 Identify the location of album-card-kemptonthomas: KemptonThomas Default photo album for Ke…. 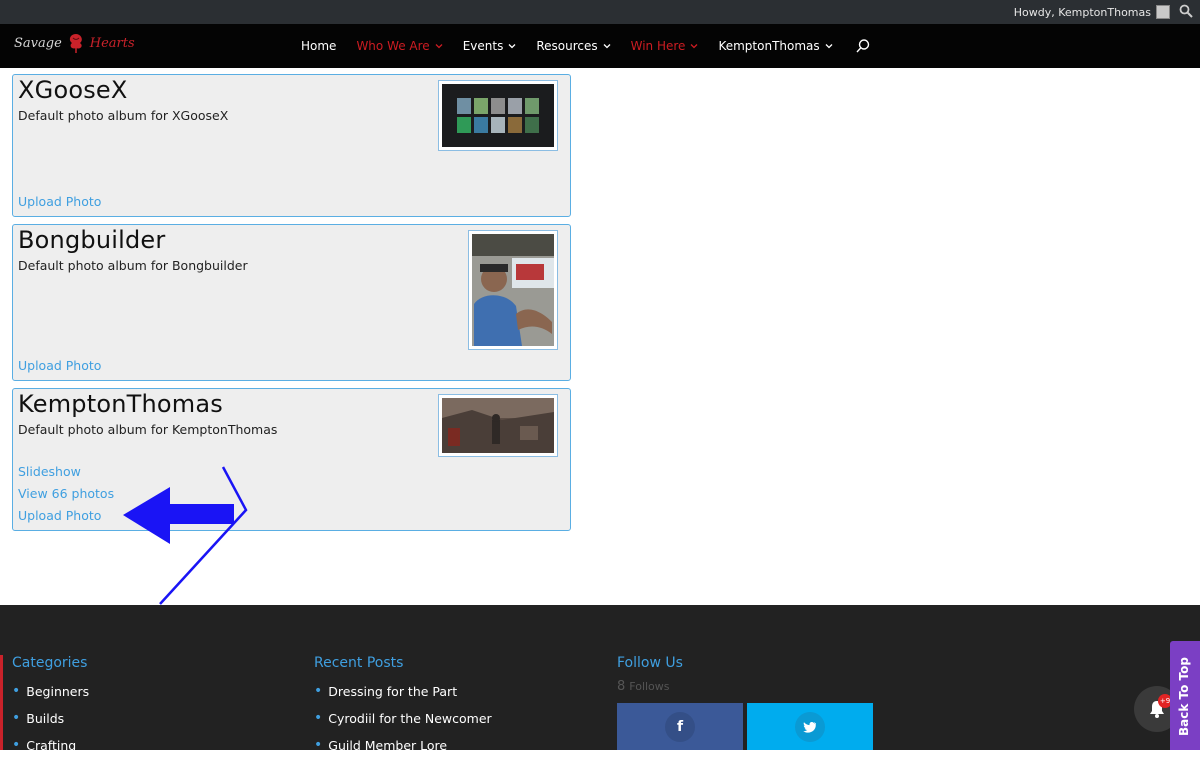
(291, 459).